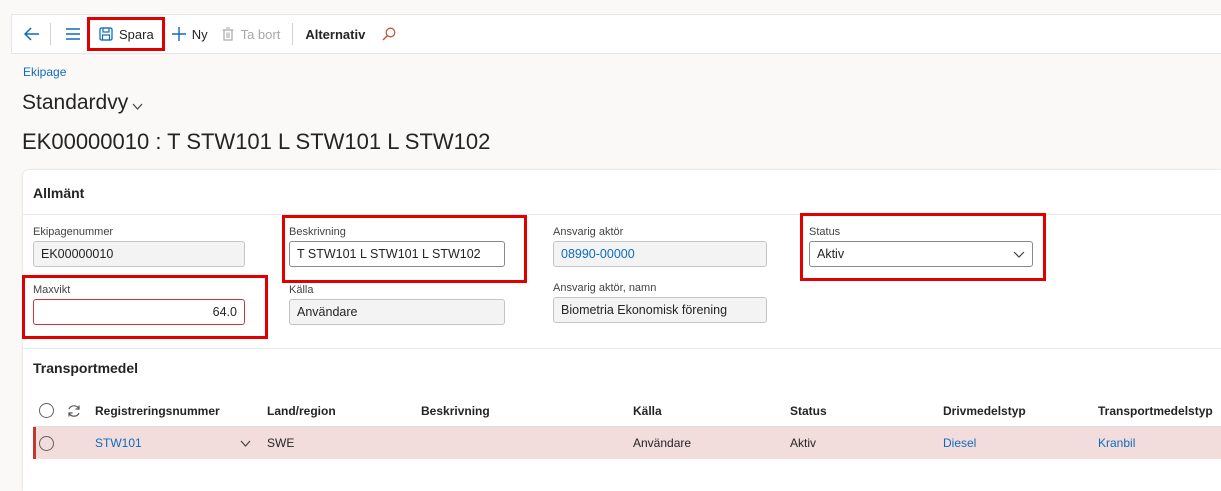 Image resolution: width=1221 pixels, height=491 pixels. I want to click on back-arrow-icon, so click(32, 34).